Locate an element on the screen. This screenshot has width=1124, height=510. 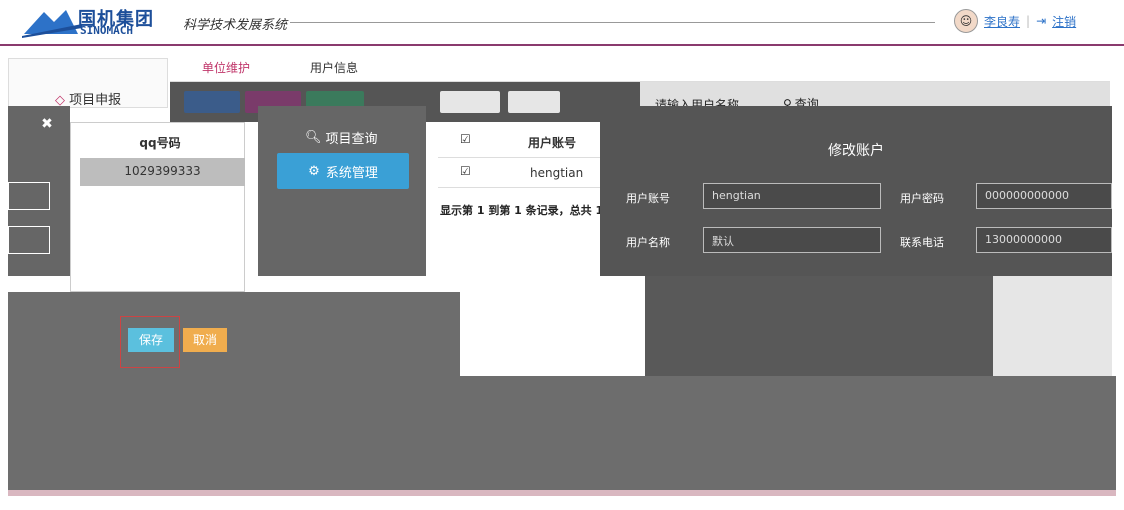
user-name-link: 李良寿 is located at coordinates (1002, 21).